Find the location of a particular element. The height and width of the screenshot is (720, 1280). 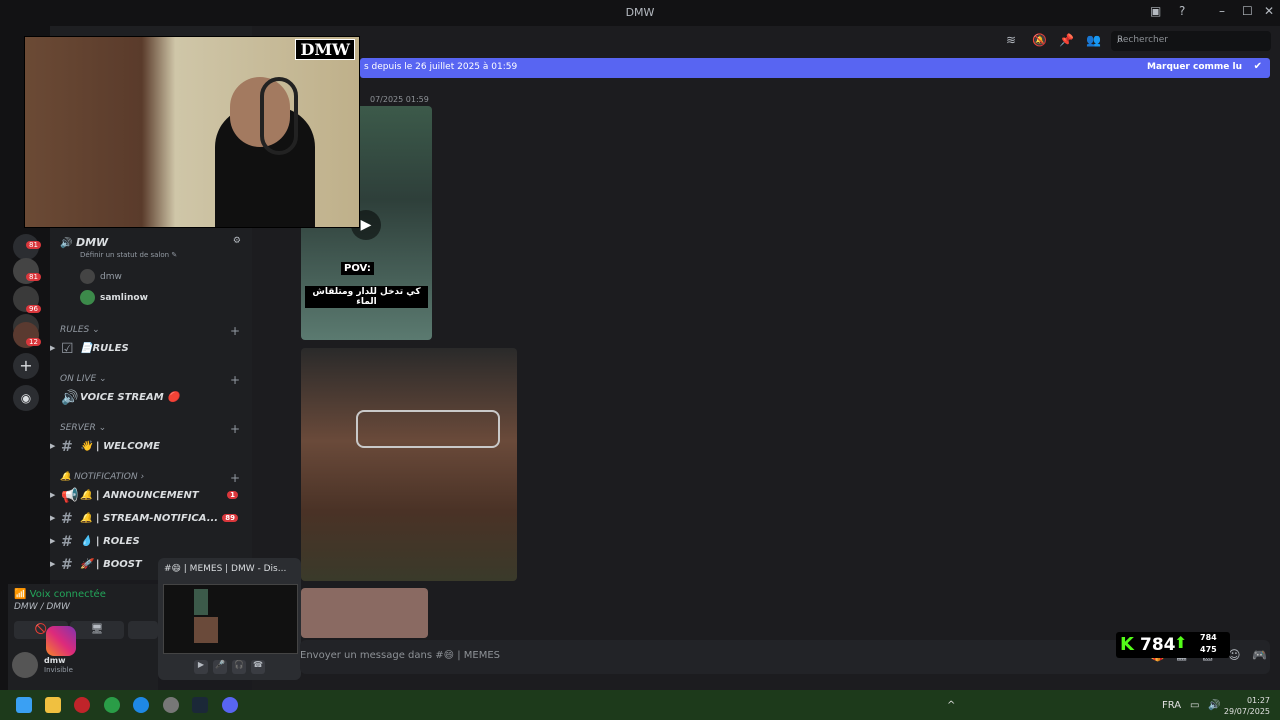

mention-badge: 12 is located at coordinates (33, 342).